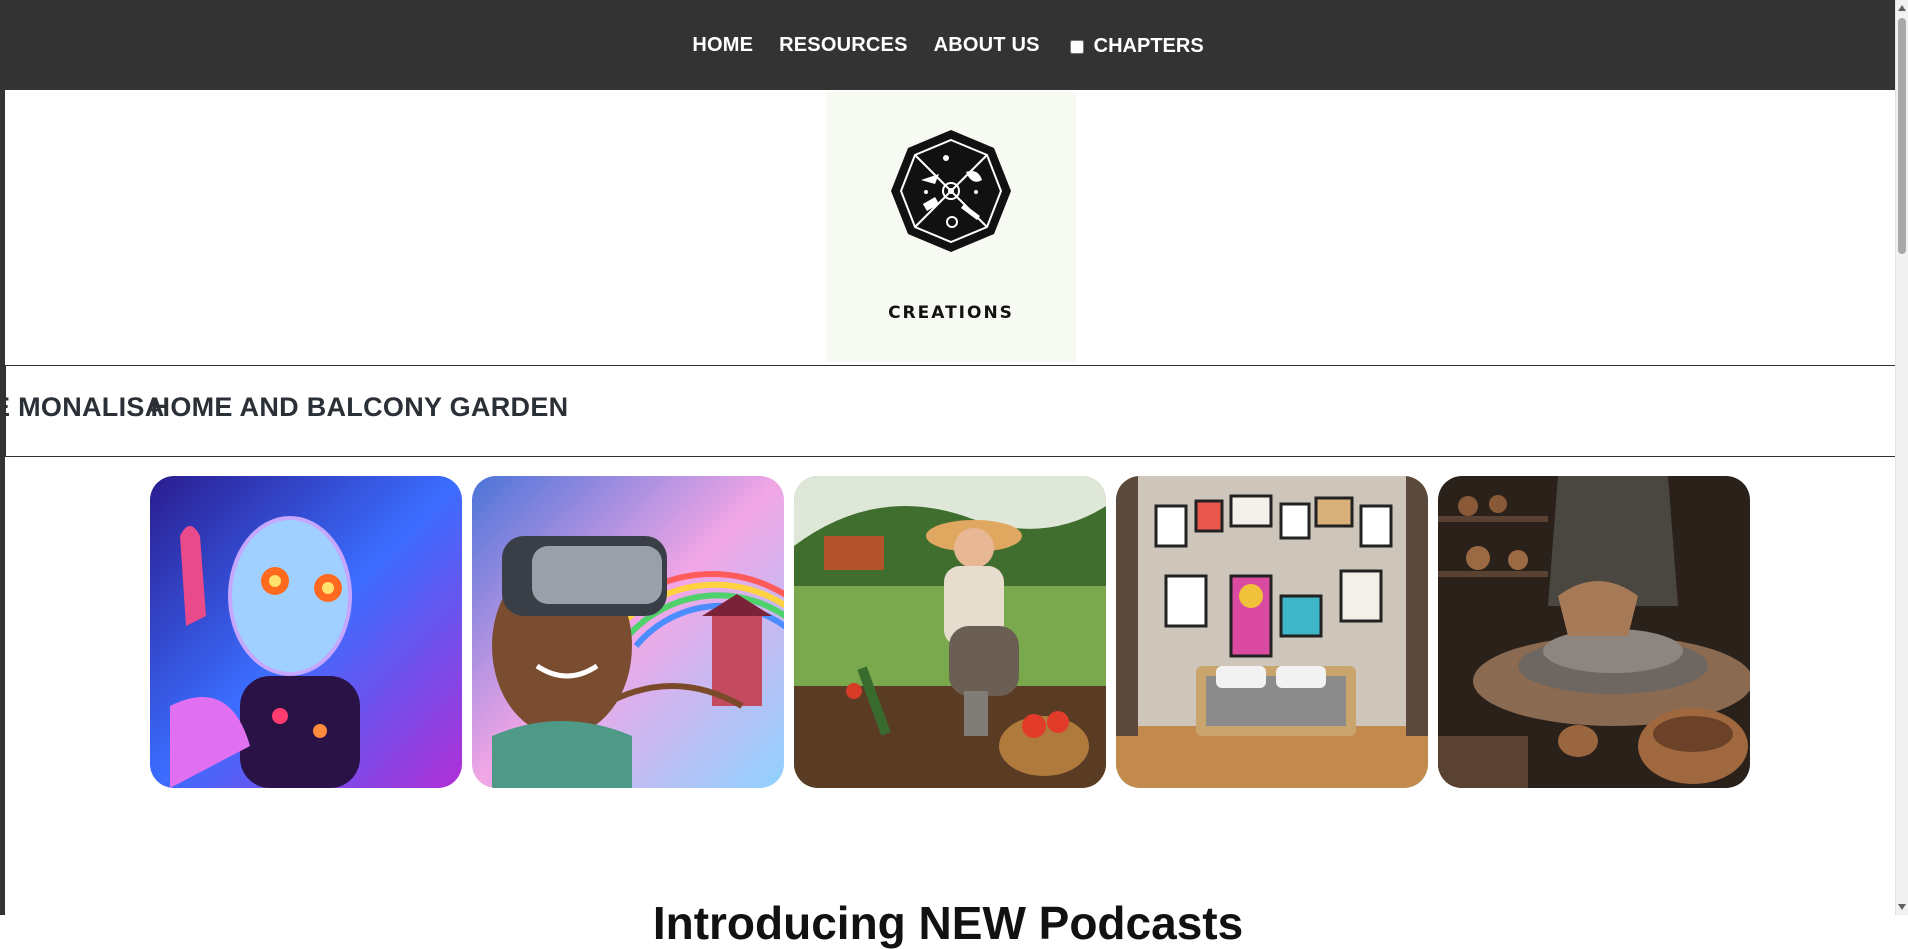 Image resolution: width=1908 pixels, height=949 pixels. I want to click on gardening-woman-image-icon, so click(950, 632).